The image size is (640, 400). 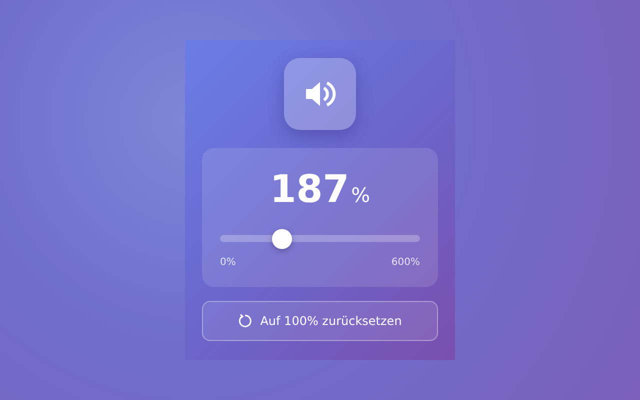 I want to click on max-label: 600%, so click(x=405, y=262).